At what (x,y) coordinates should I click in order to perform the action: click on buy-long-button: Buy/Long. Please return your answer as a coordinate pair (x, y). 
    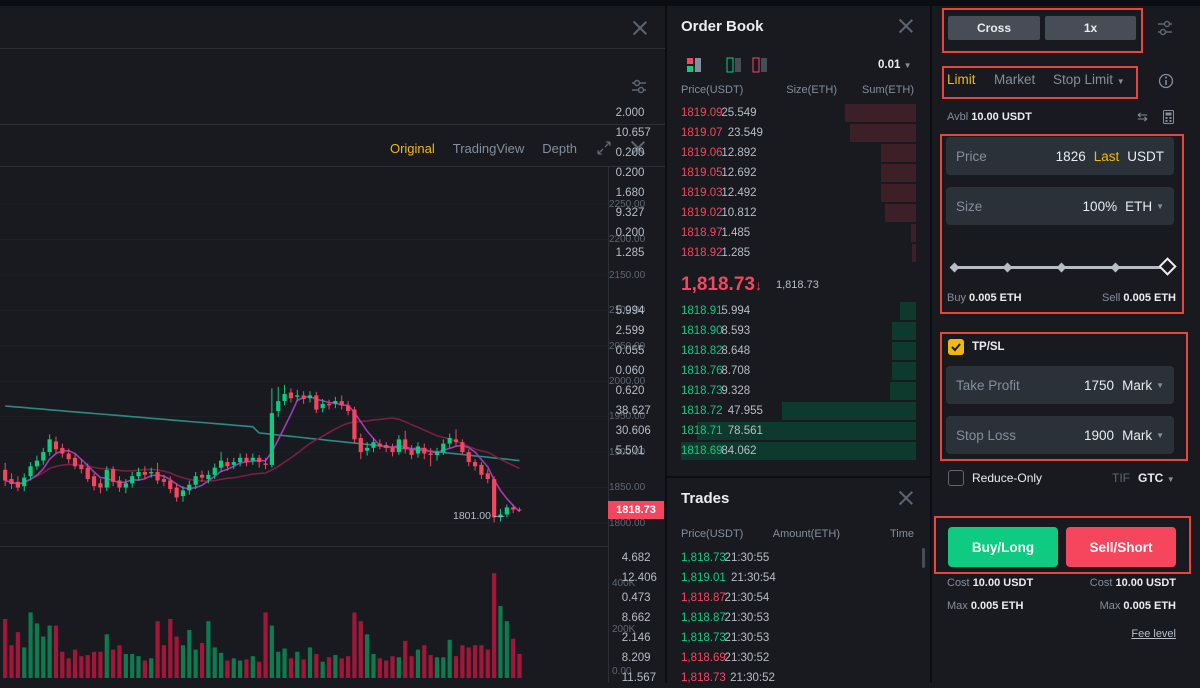
    Looking at the image, I should click on (1003, 547).